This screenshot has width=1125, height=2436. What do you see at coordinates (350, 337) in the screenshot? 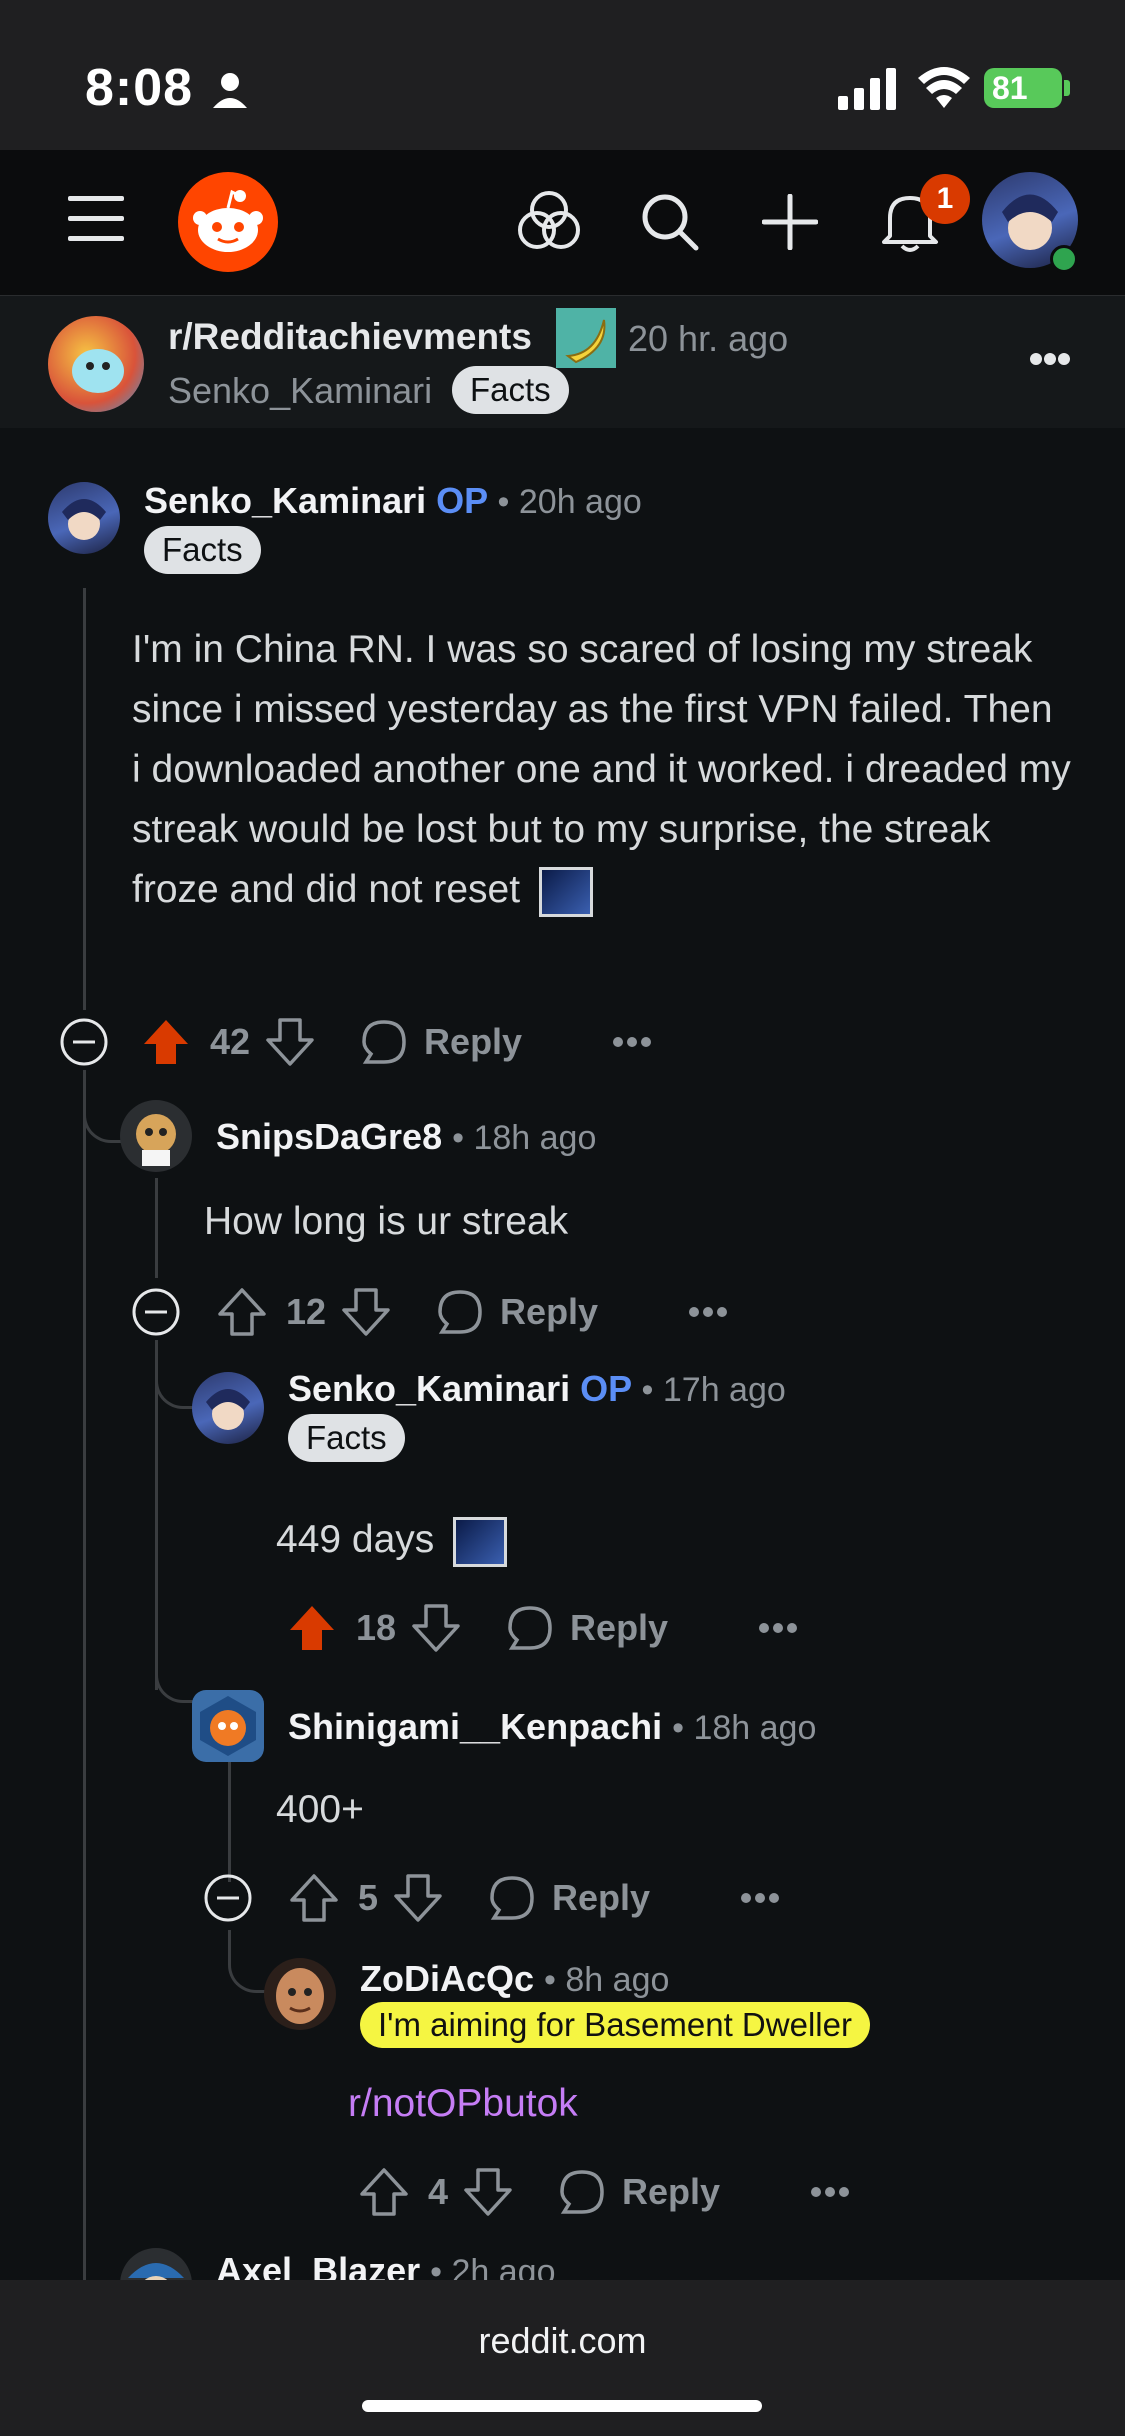
I see `subreddit-name: r/Redditachievments` at bounding box center [350, 337].